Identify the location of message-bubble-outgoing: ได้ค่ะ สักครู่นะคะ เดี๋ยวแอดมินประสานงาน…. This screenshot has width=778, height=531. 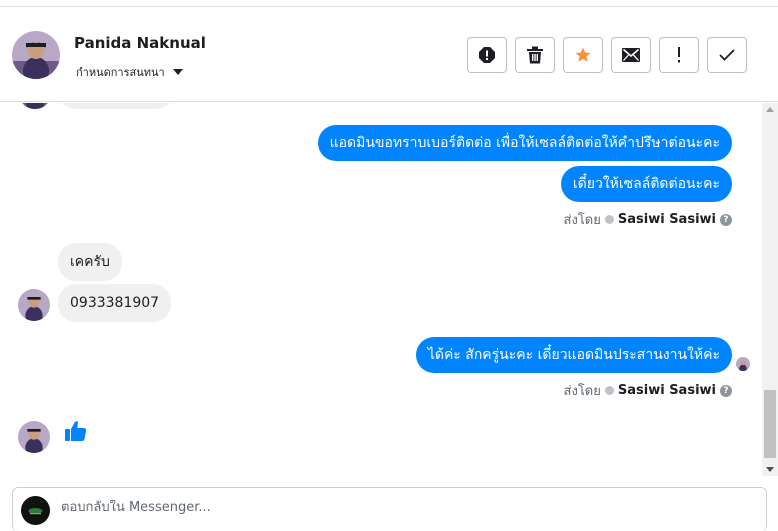
(573, 355).